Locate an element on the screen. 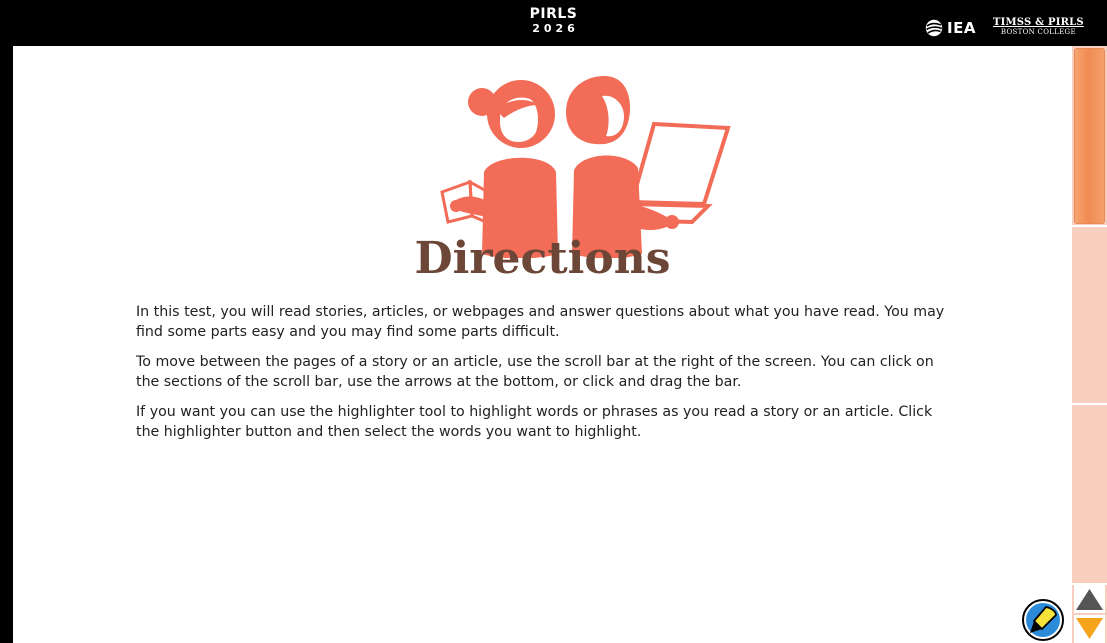 This screenshot has width=1107, height=643. scroll-thumb is located at coordinates (1089, 136).